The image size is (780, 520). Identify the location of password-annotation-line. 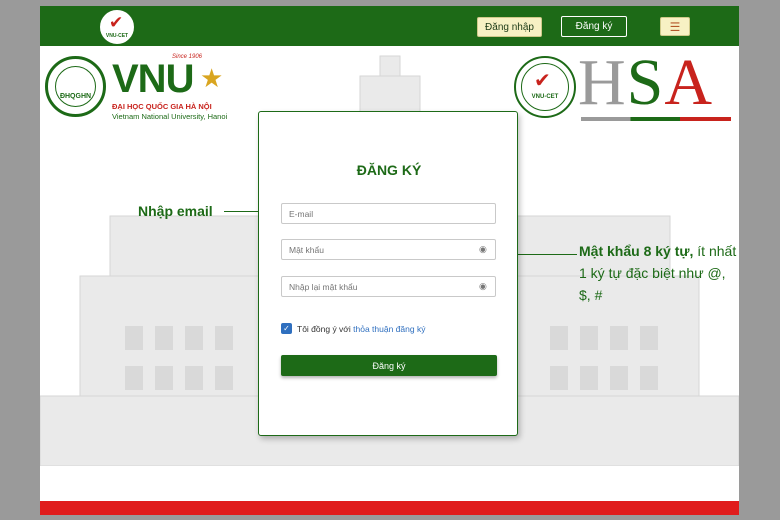
(546, 254).